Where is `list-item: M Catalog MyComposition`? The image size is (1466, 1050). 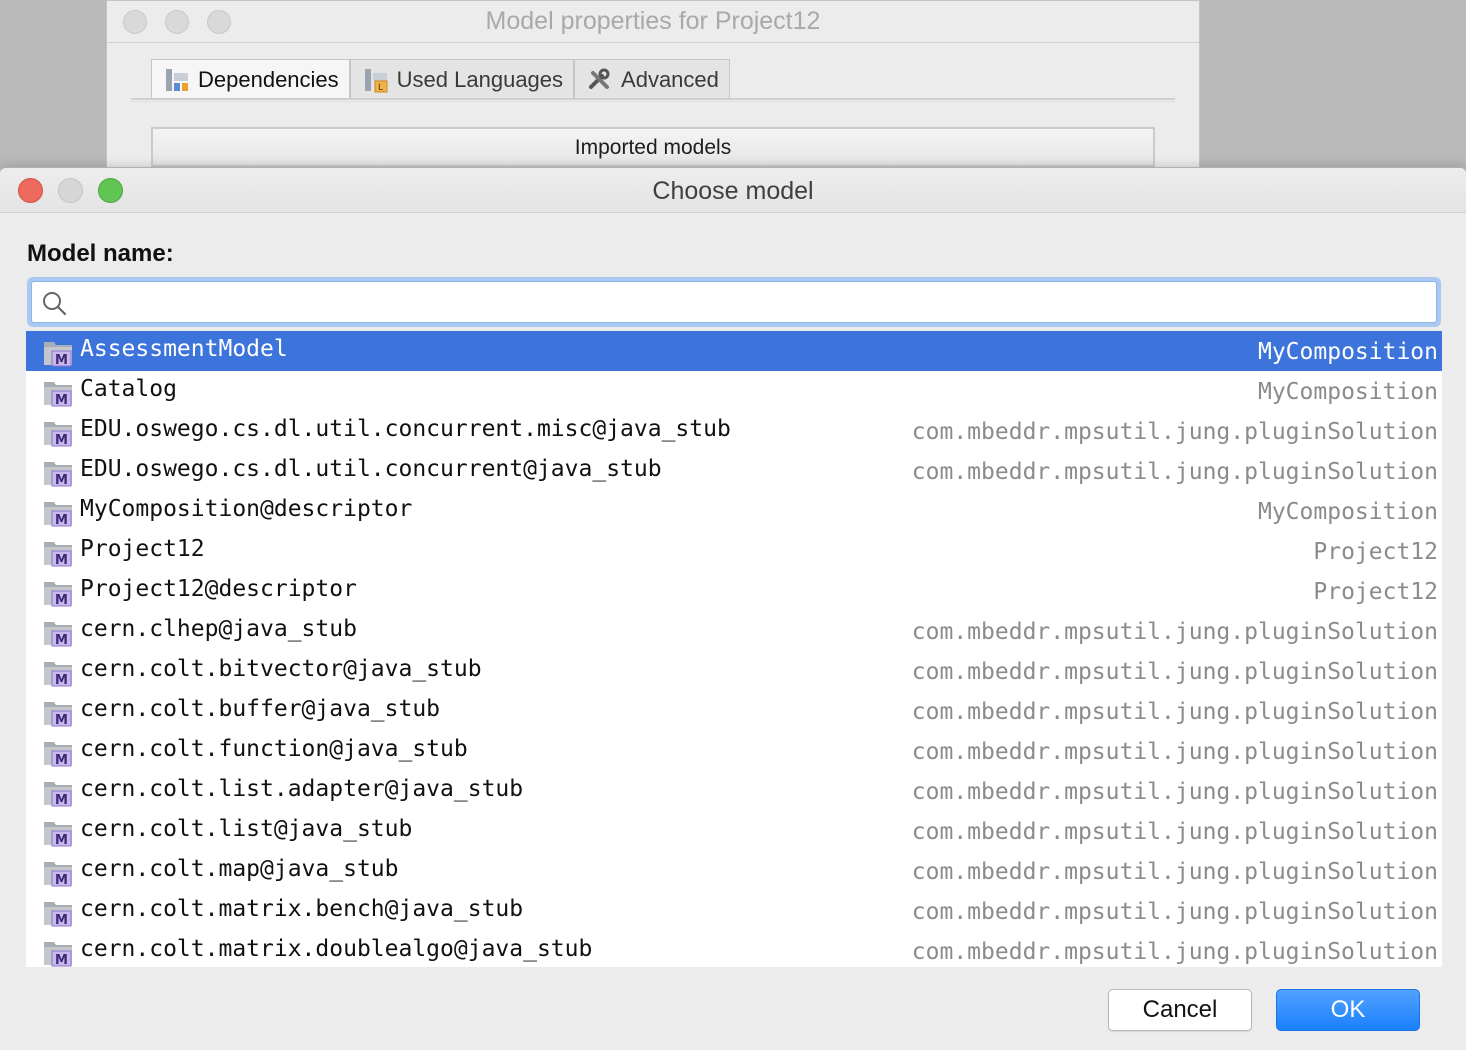 list-item: M Catalog MyComposition is located at coordinates (734, 391).